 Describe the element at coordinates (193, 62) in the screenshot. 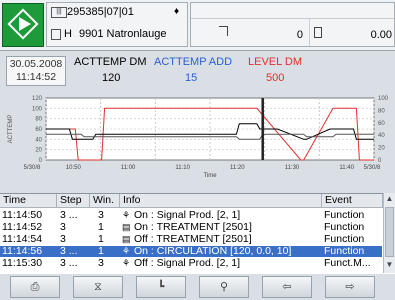

I see `label-acttemp-add: ACTTEMP ADD` at that location.